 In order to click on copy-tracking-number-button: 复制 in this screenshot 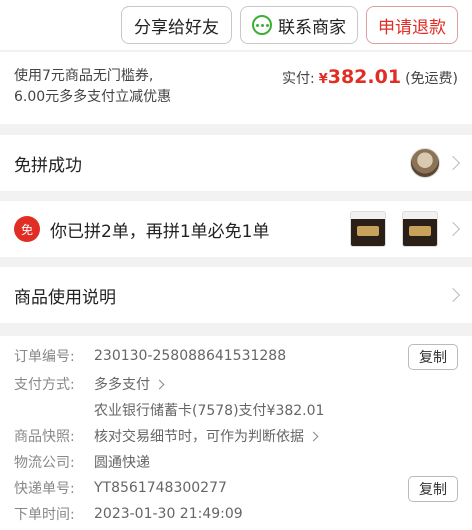, I will do `click(433, 489)`.